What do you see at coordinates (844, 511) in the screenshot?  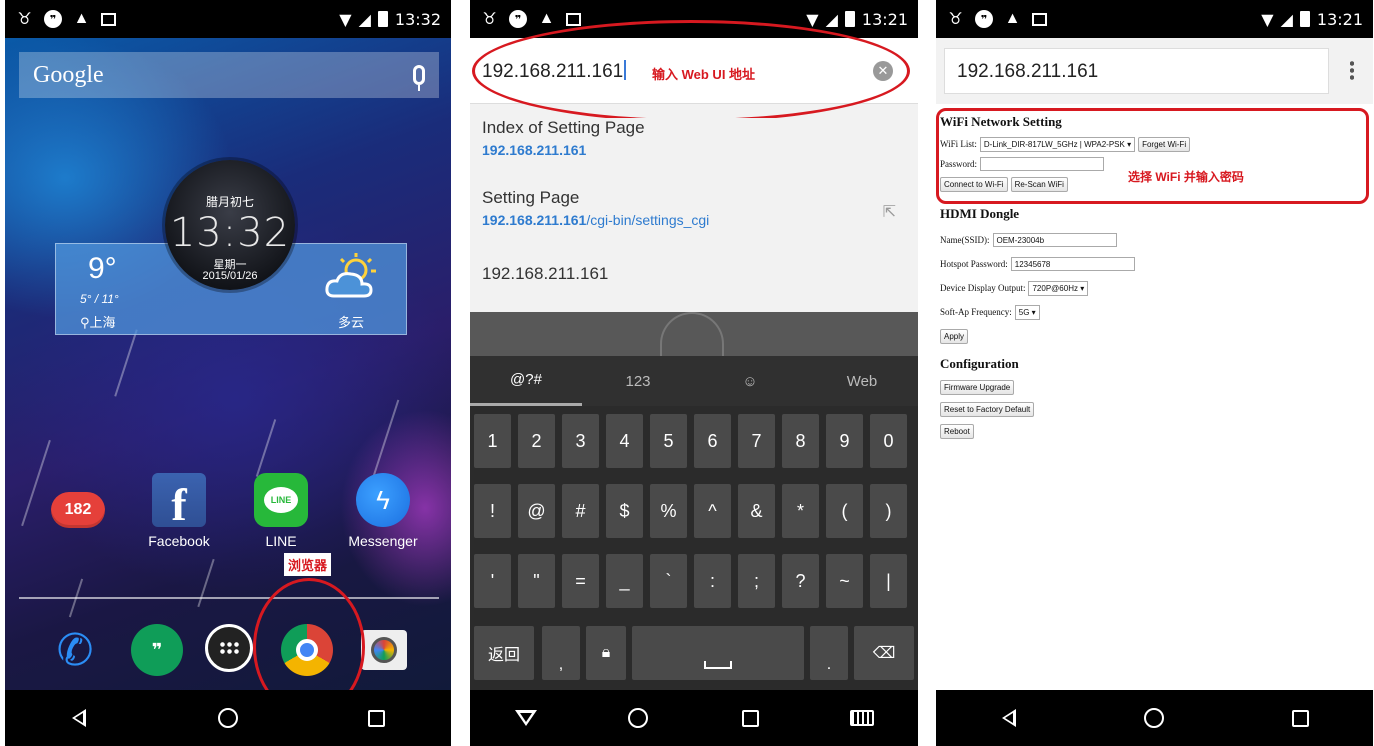 I see `key: (` at bounding box center [844, 511].